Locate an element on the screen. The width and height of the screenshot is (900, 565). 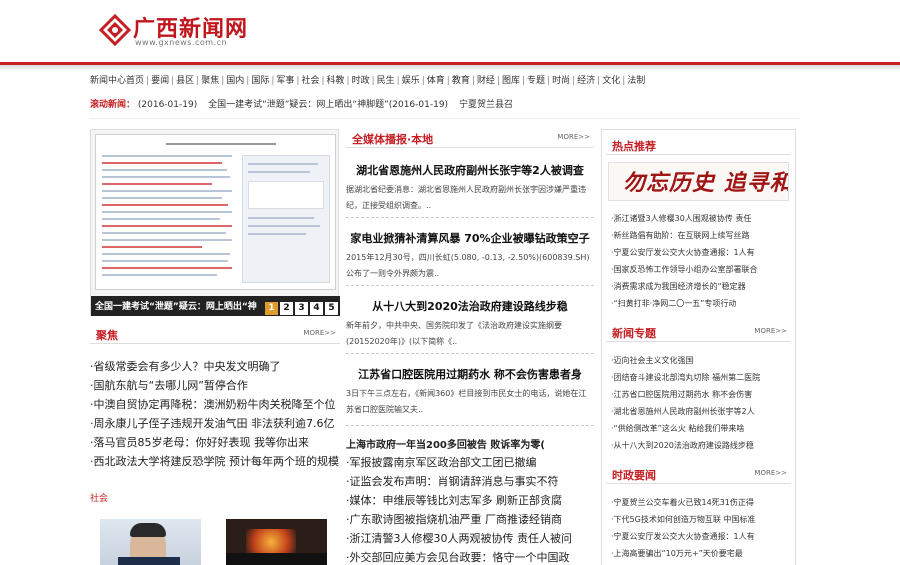
logo-icon is located at coordinates (115, 30).